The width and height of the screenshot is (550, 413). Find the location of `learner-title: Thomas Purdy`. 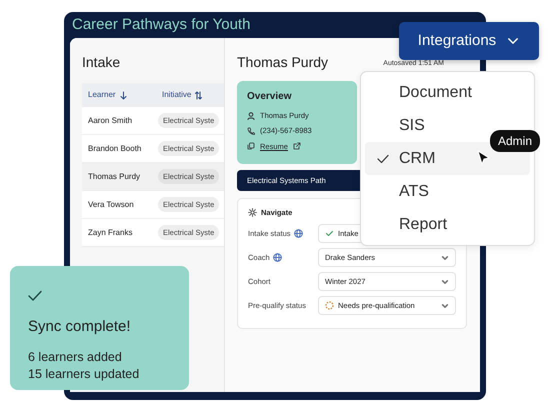

learner-title: Thomas Purdy is located at coordinates (282, 62).